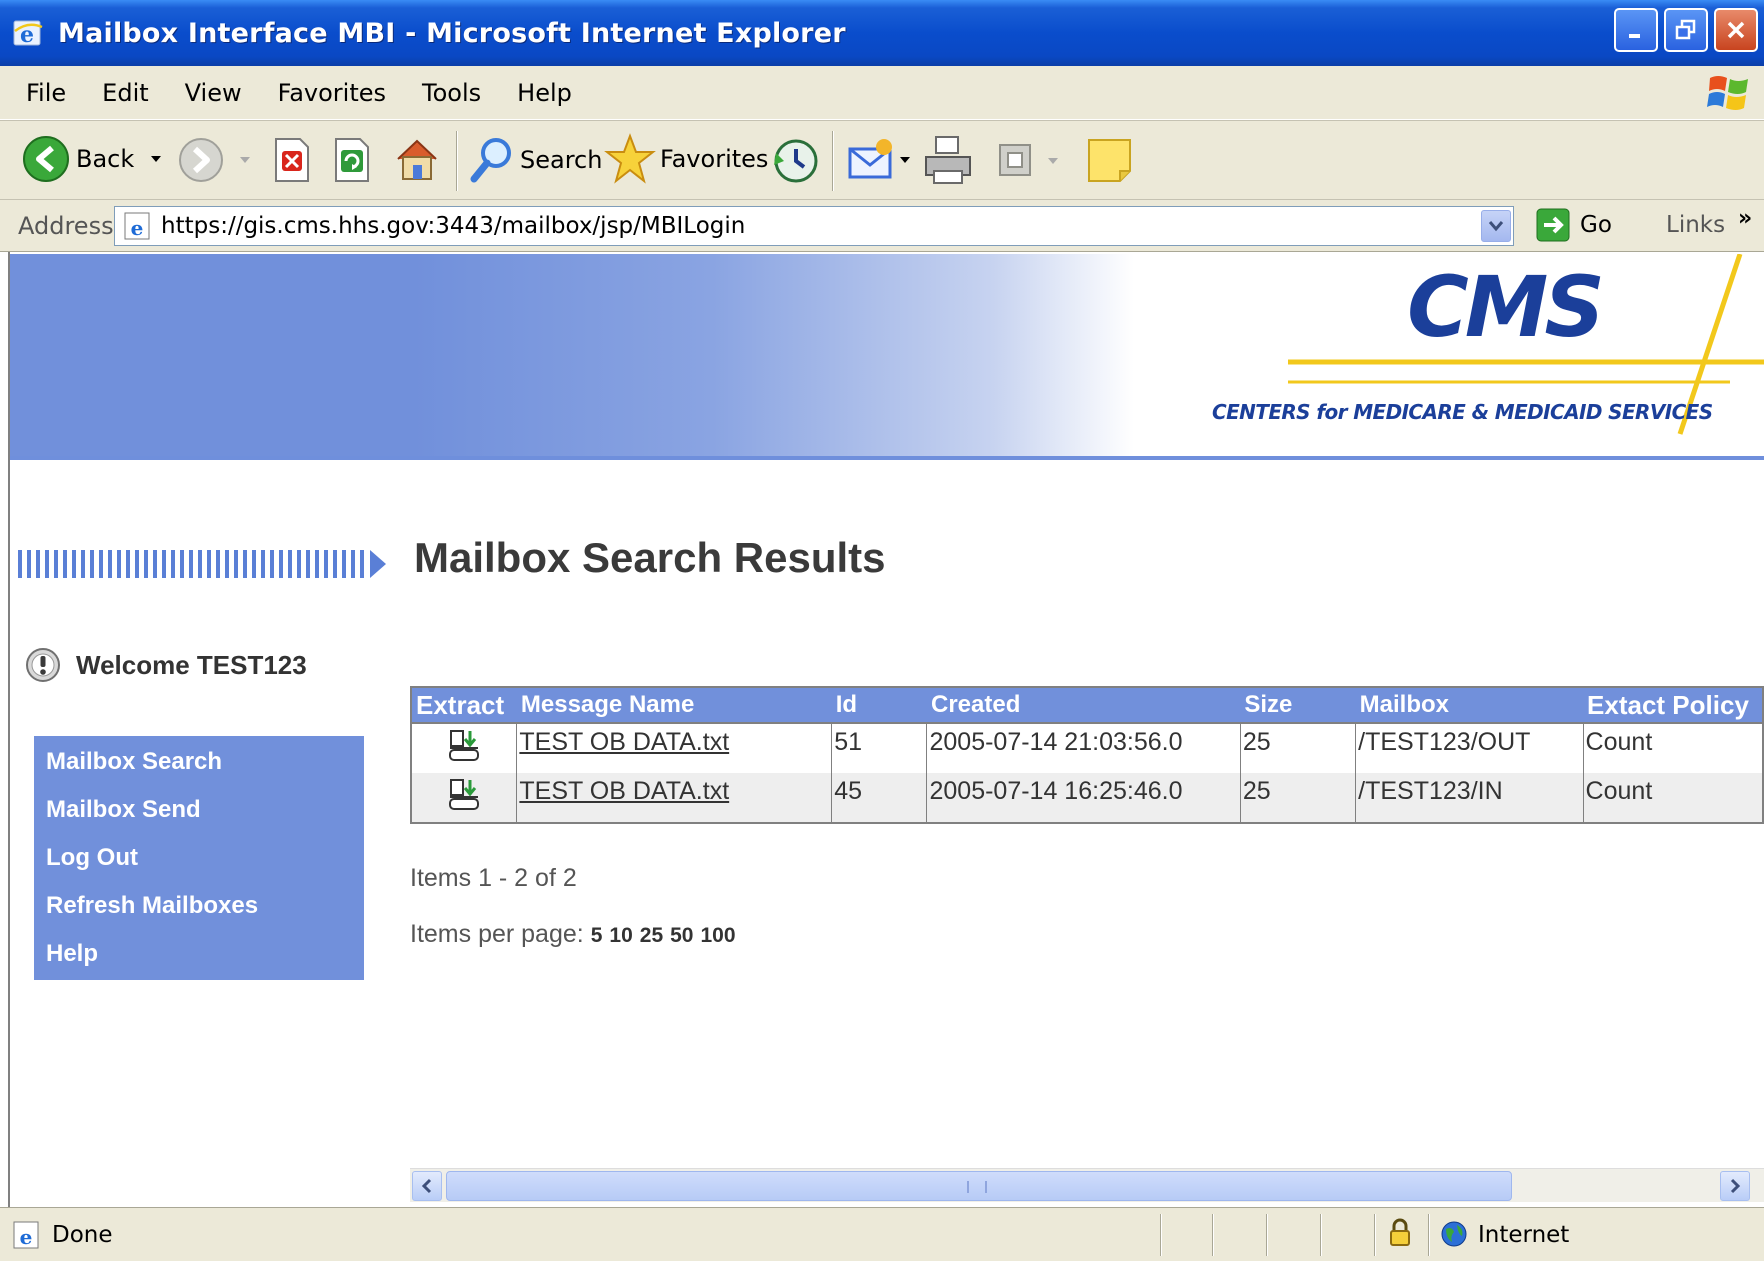  I want to click on status-text: Done, so click(82, 1235).